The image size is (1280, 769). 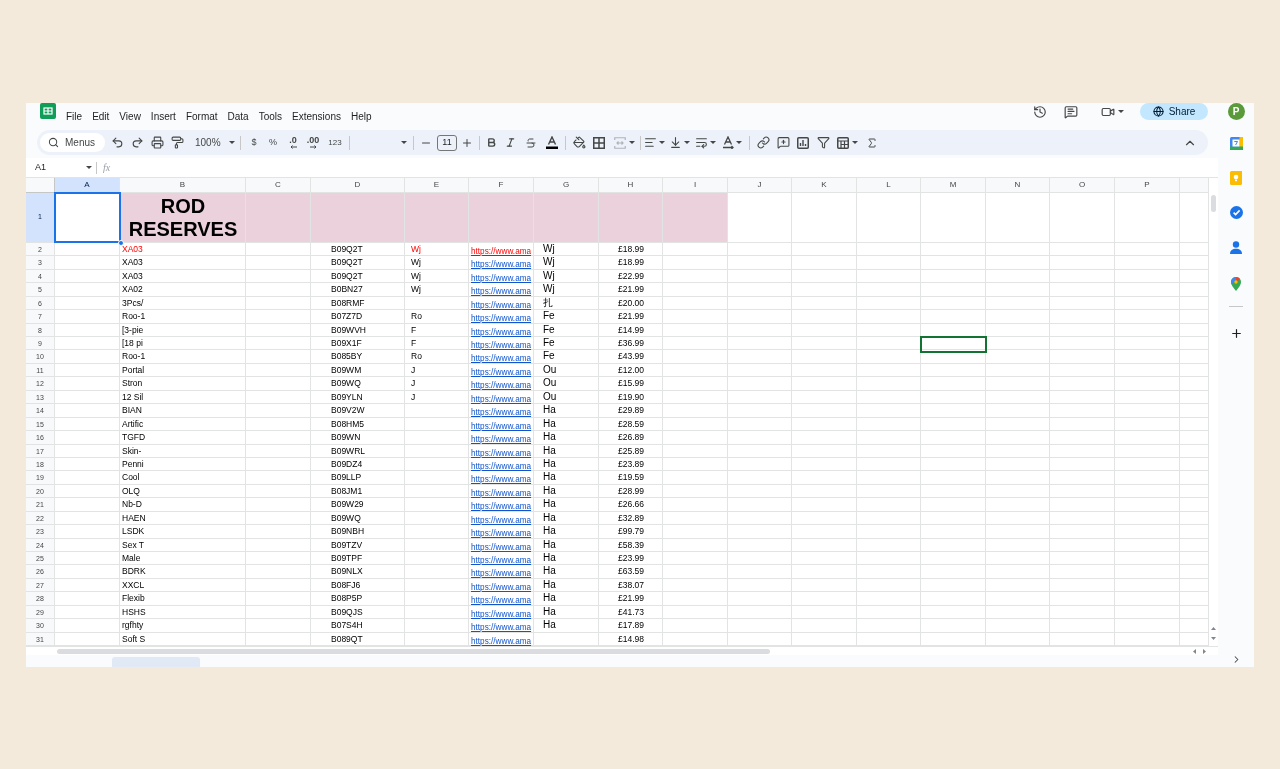 I want to click on column-header: B, so click(x=183, y=185).